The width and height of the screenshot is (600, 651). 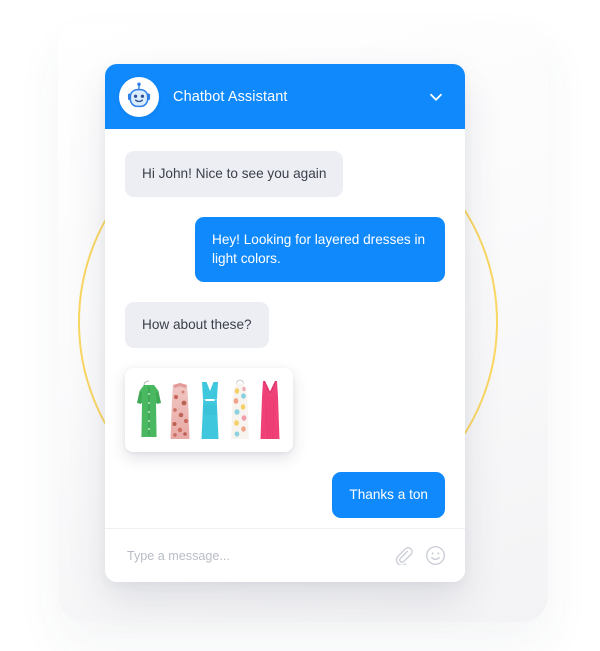 What do you see at coordinates (255, 555) in the screenshot?
I see `message-input` at bounding box center [255, 555].